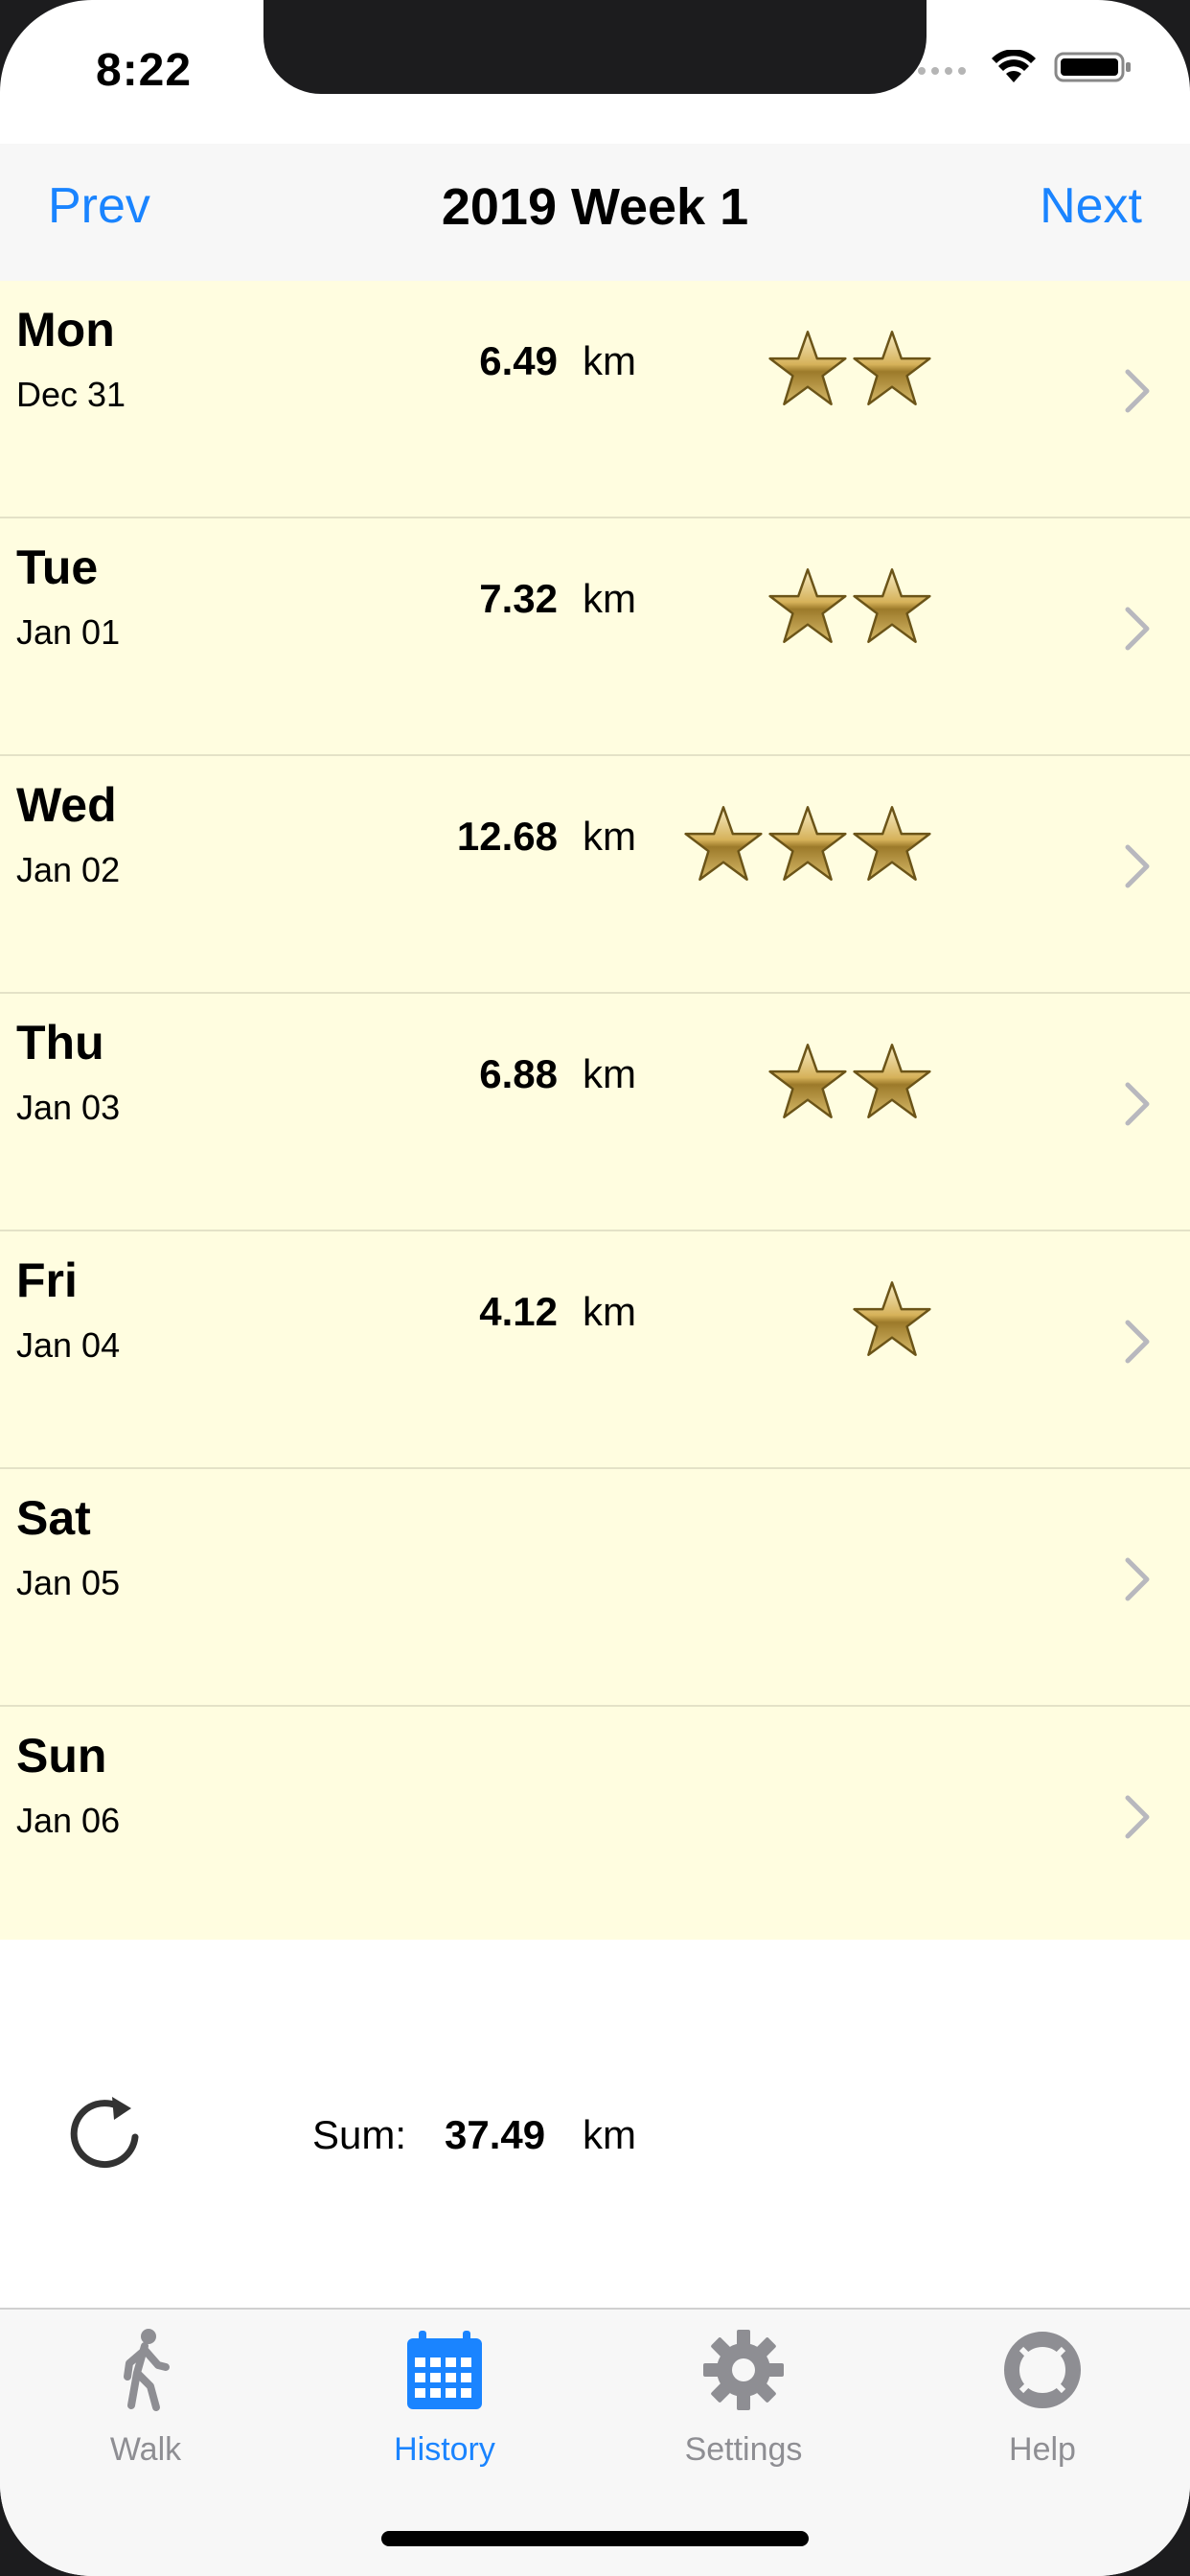 The image size is (1190, 2576). What do you see at coordinates (595, 2538) in the screenshot?
I see `home-indicator` at bounding box center [595, 2538].